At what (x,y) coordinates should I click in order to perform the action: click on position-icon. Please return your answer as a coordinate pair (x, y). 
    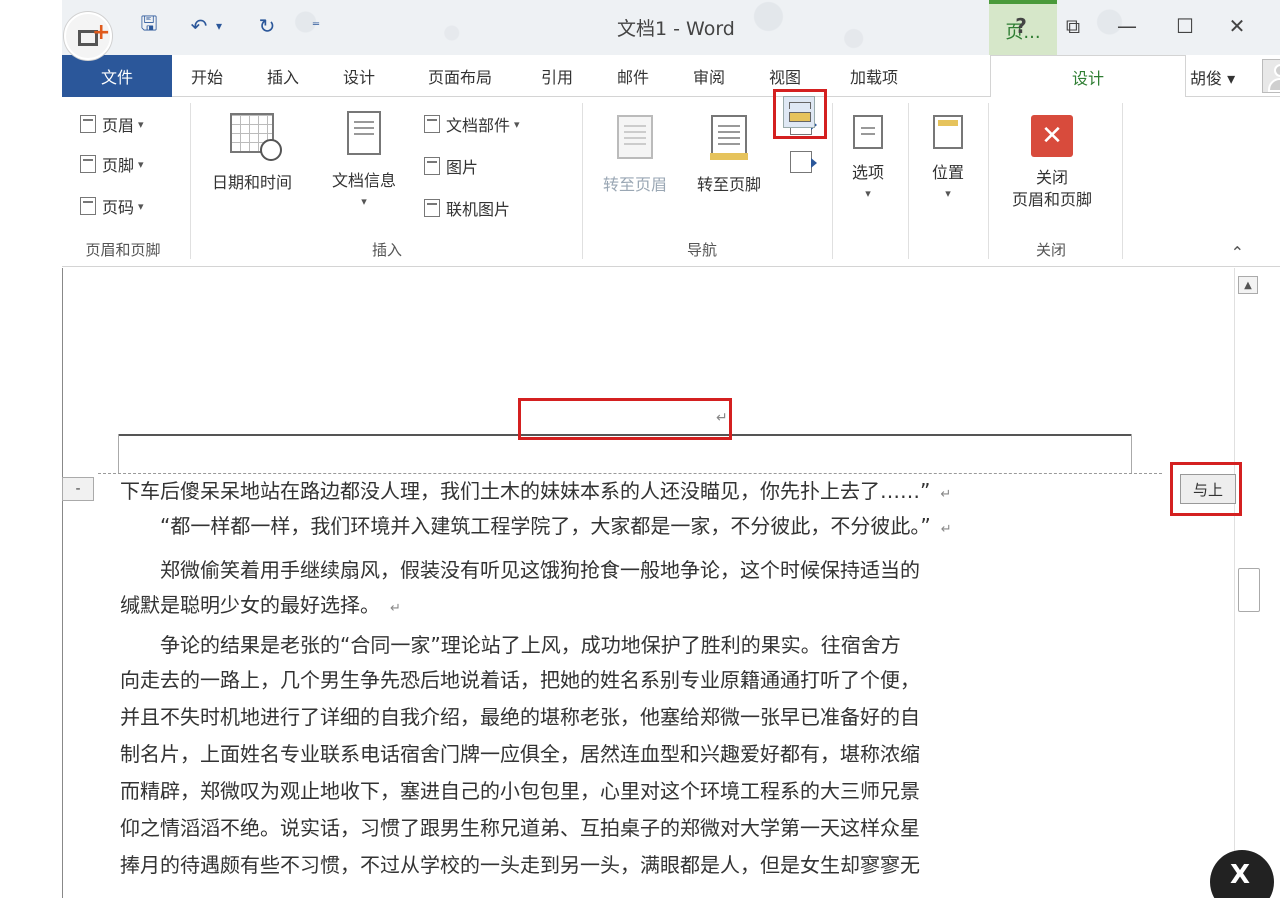
    Looking at the image, I should click on (948, 132).